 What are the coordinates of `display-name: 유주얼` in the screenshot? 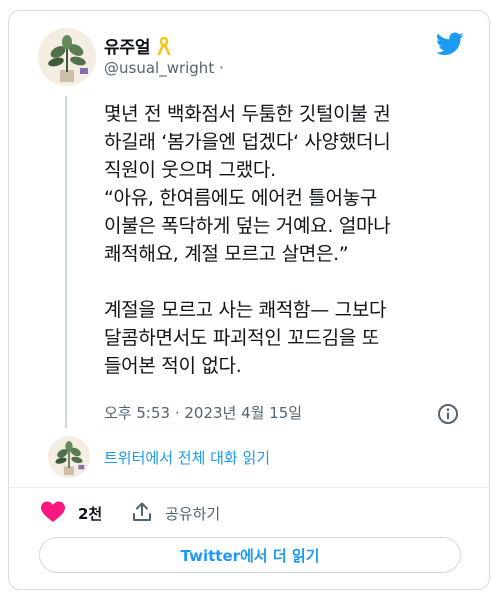 It's located at (127, 45).